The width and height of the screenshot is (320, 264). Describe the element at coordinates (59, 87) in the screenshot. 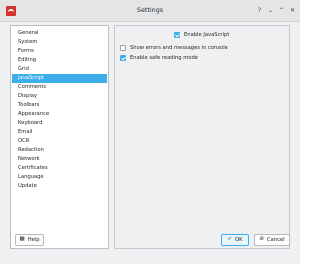

I see `sidebar-item-comments: Comments` at that location.